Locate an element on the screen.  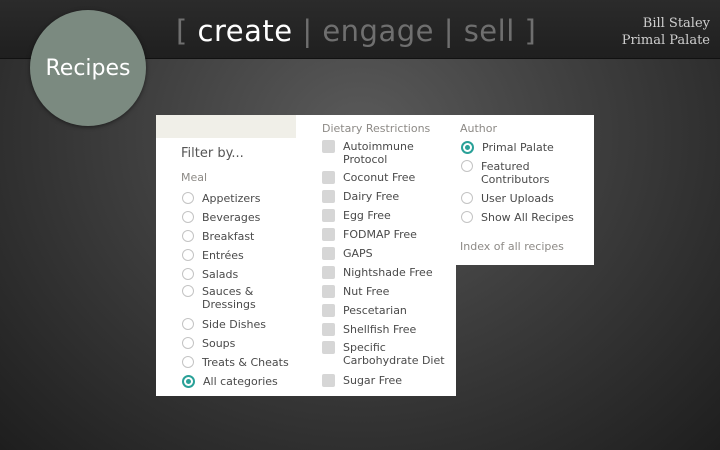
tagline-engage: engage is located at coordinates (378, 31).